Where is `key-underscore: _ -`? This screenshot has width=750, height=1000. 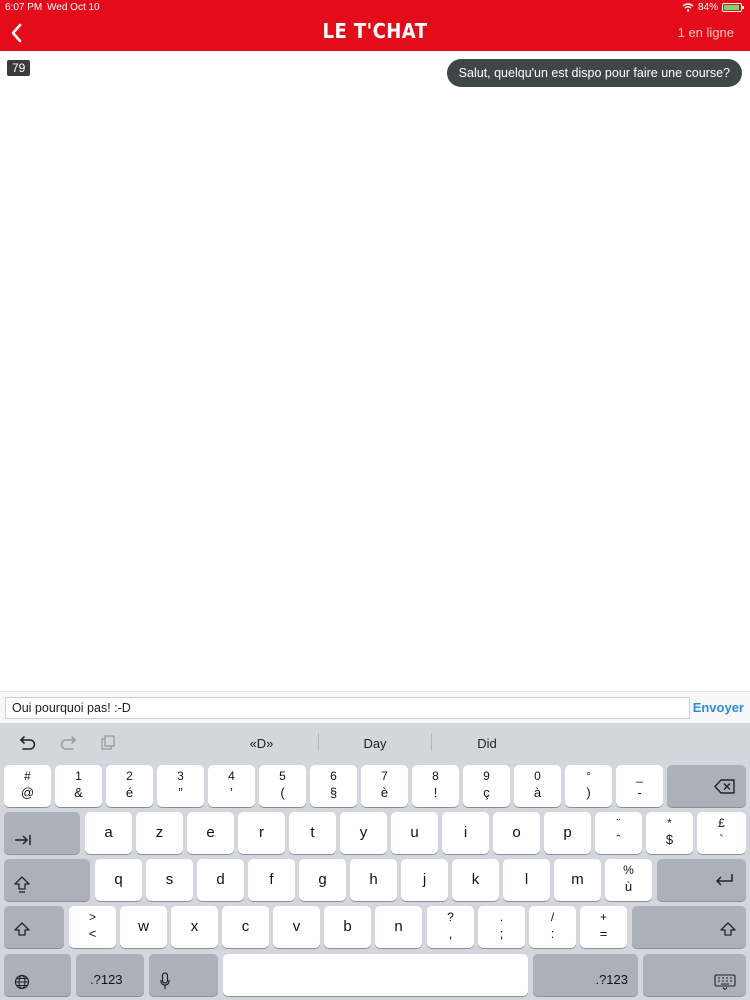
key-underscore: _ - is located at coordinates (639, 786).